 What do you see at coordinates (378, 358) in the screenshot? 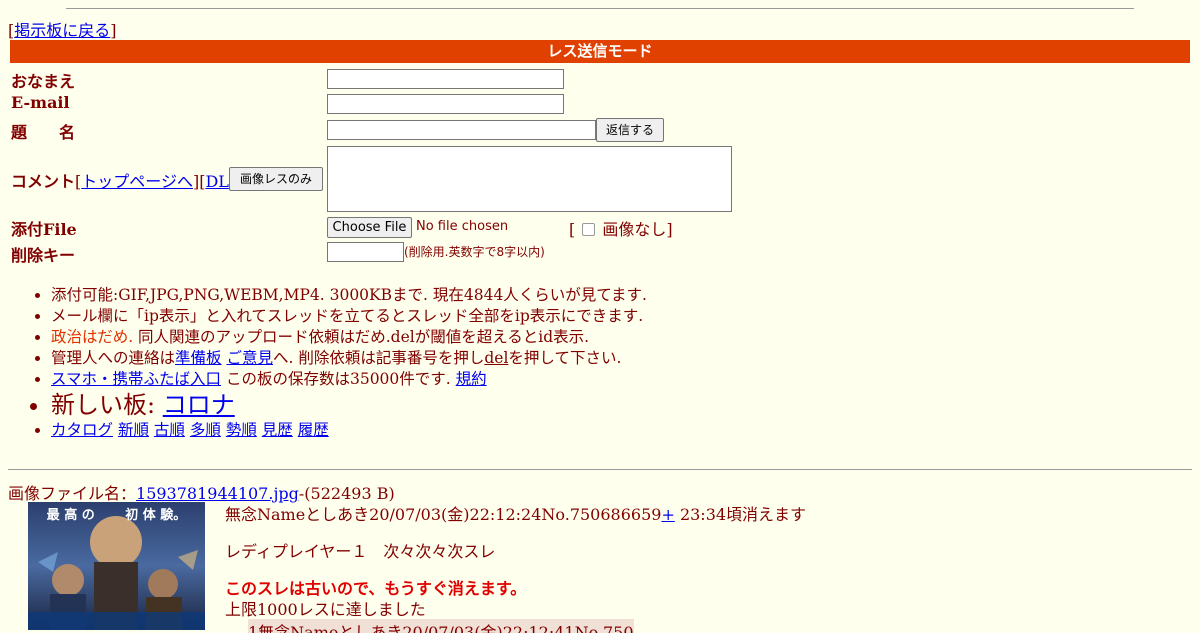
I see `notice-text: へ. 削除依頼は記事番号を押し` at bounding box center [378, 358].